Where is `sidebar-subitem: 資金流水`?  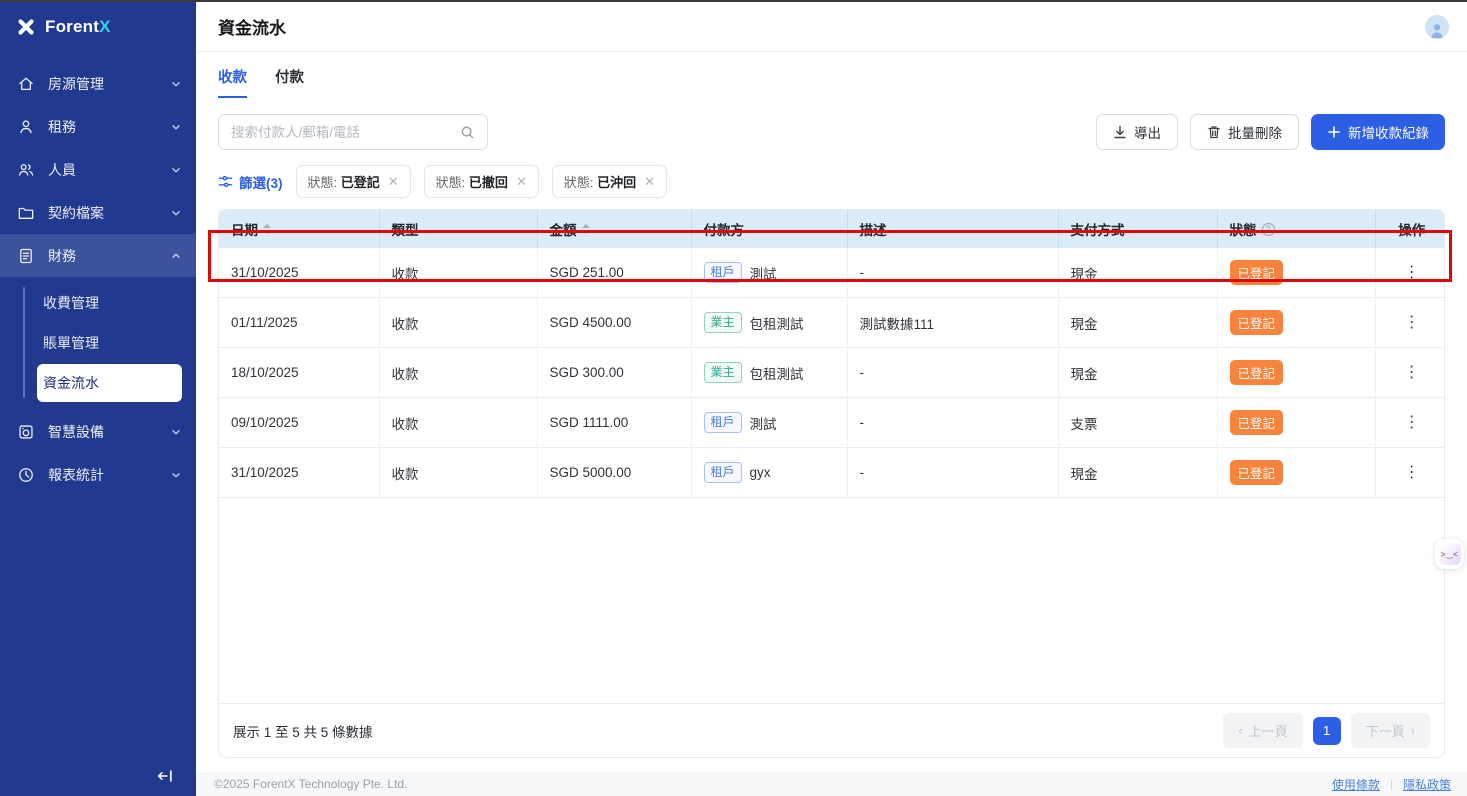
sidebar-subitem: 資金流水 is located at coordinates (109, 383).